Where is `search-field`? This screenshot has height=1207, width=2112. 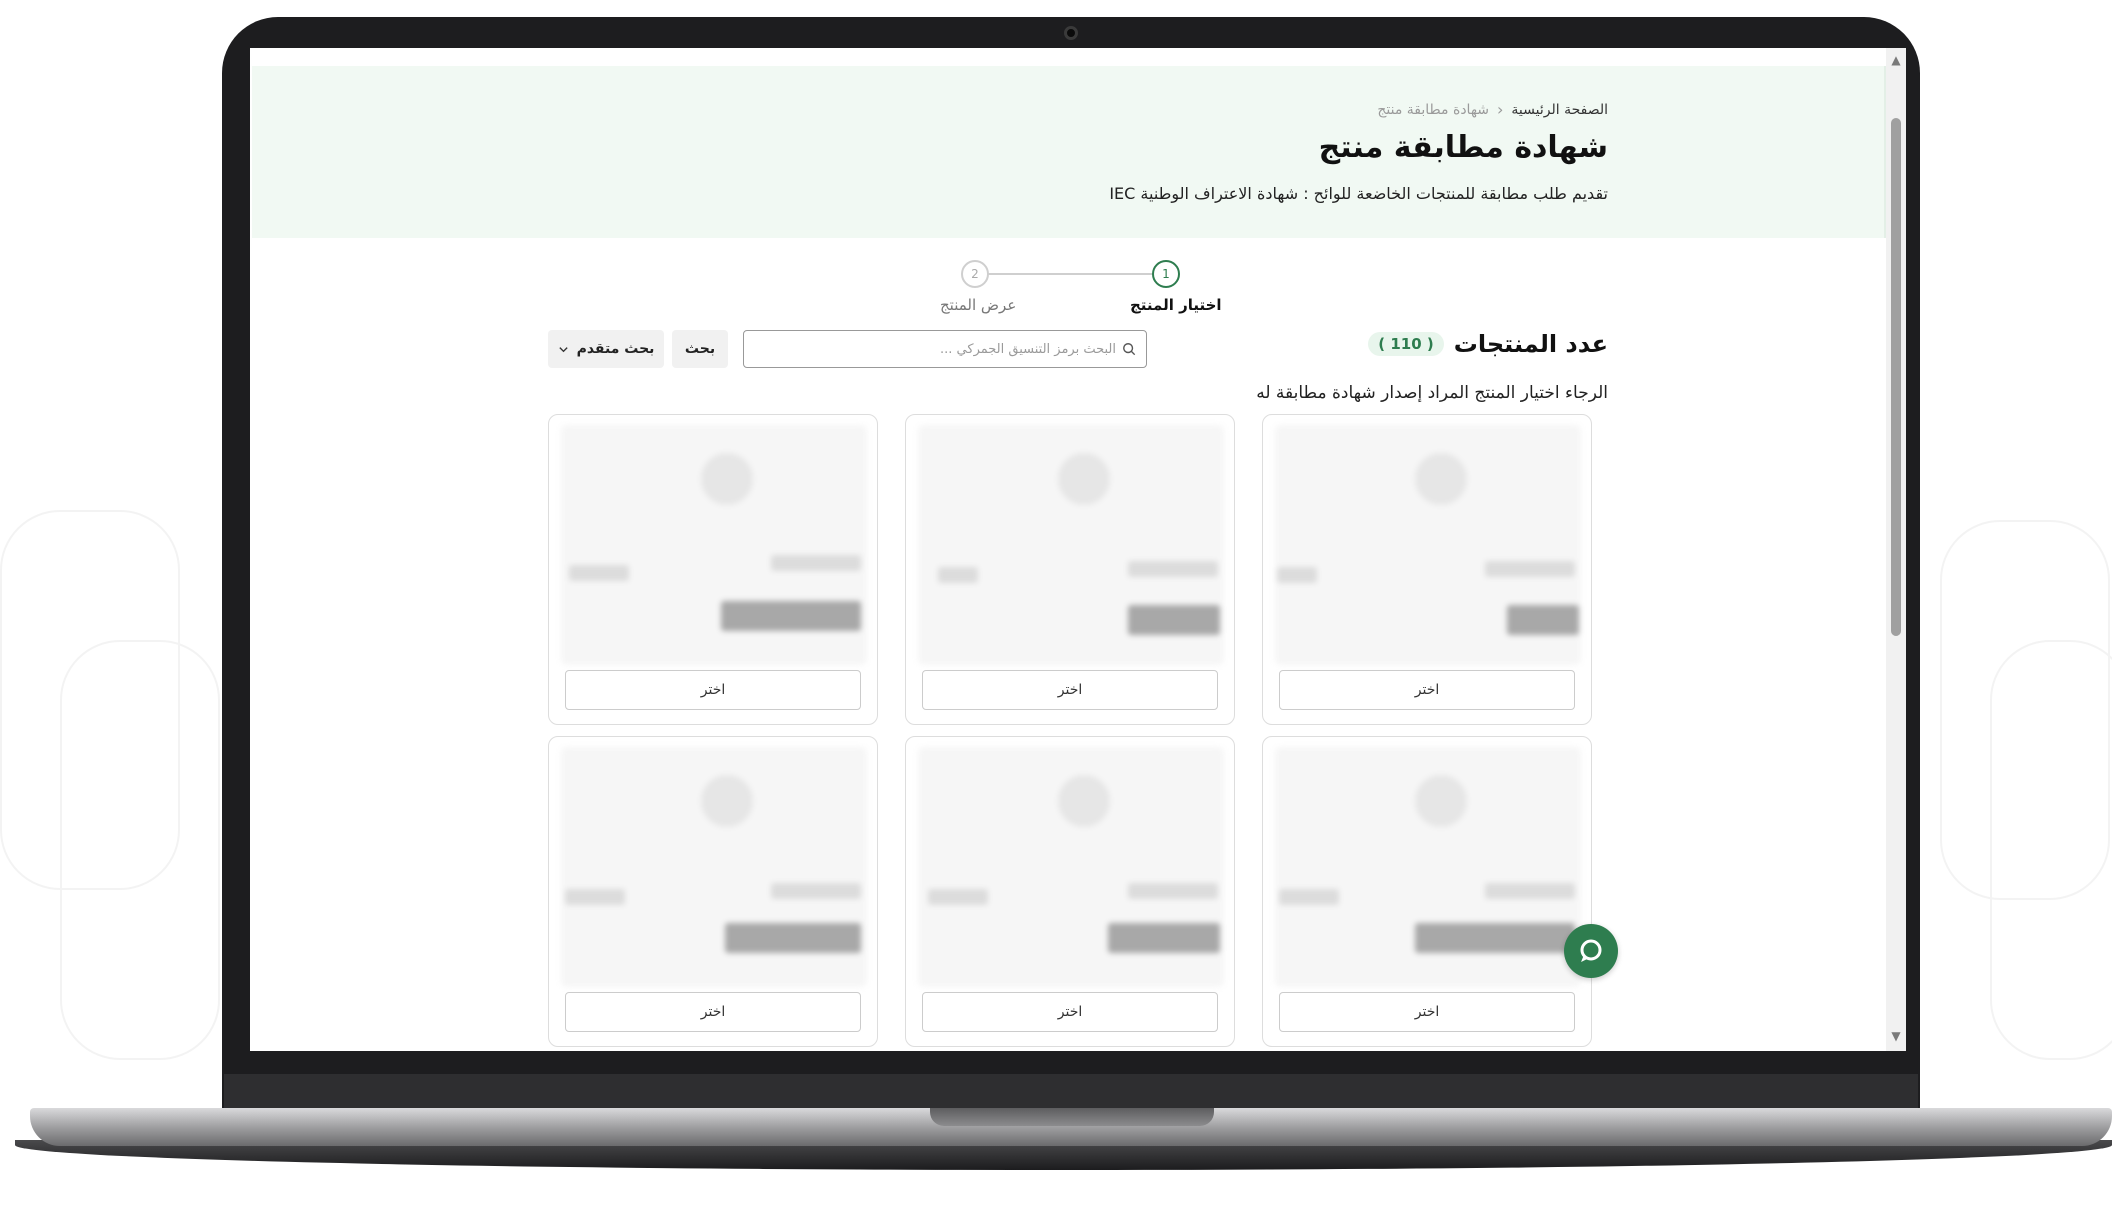
search-field is located at coordinates (945, 349).